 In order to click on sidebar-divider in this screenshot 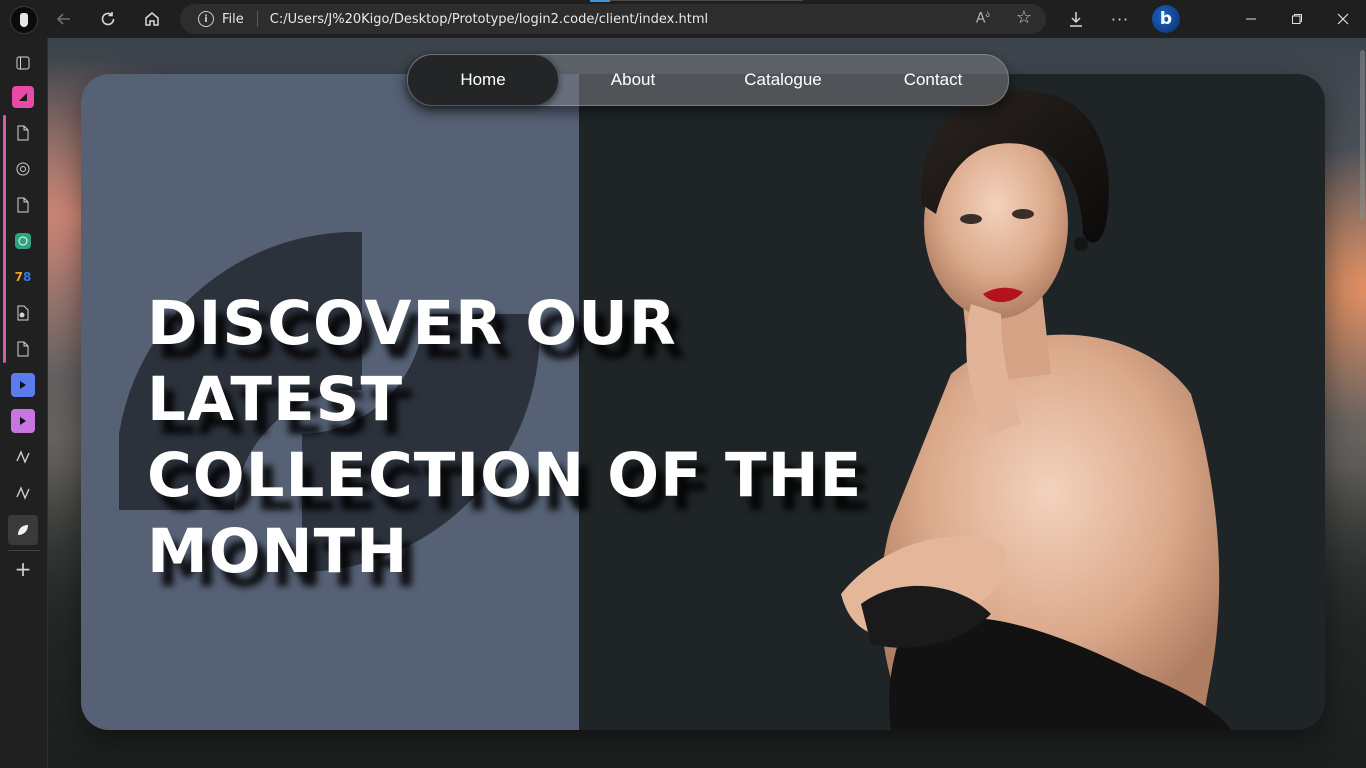, I will do `click(24, 550)`.